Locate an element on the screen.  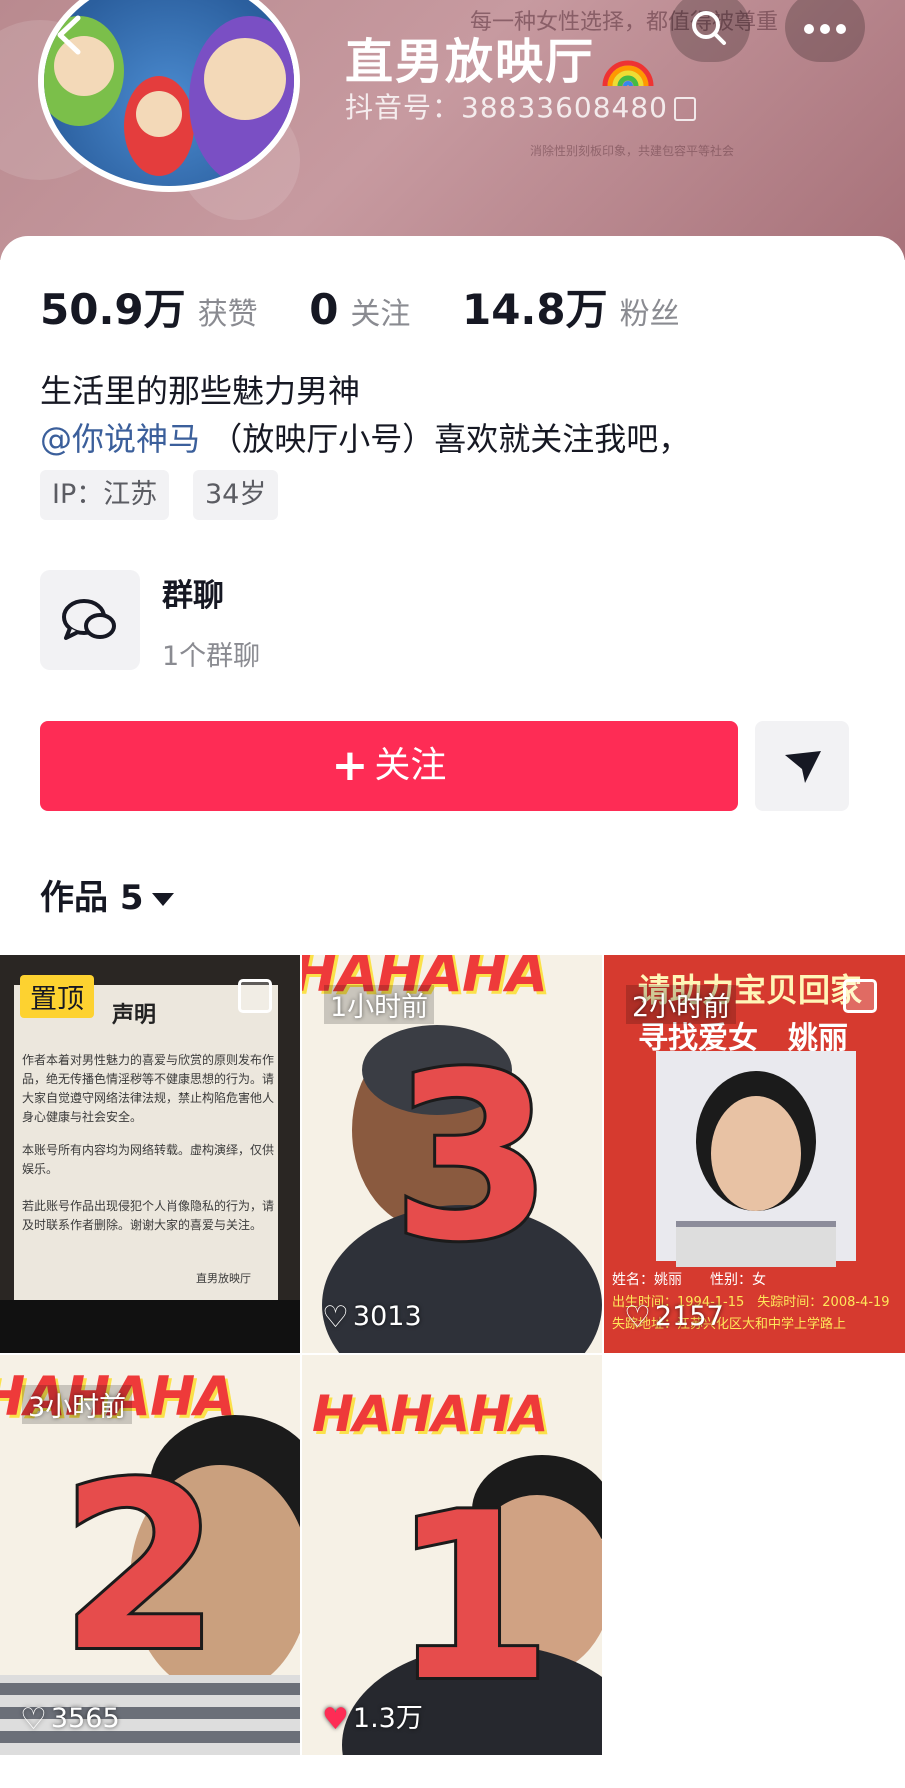
video-tile: HAHAHA 2 3小时前 ♡ 3565 is located at coordinates (150, 1555).